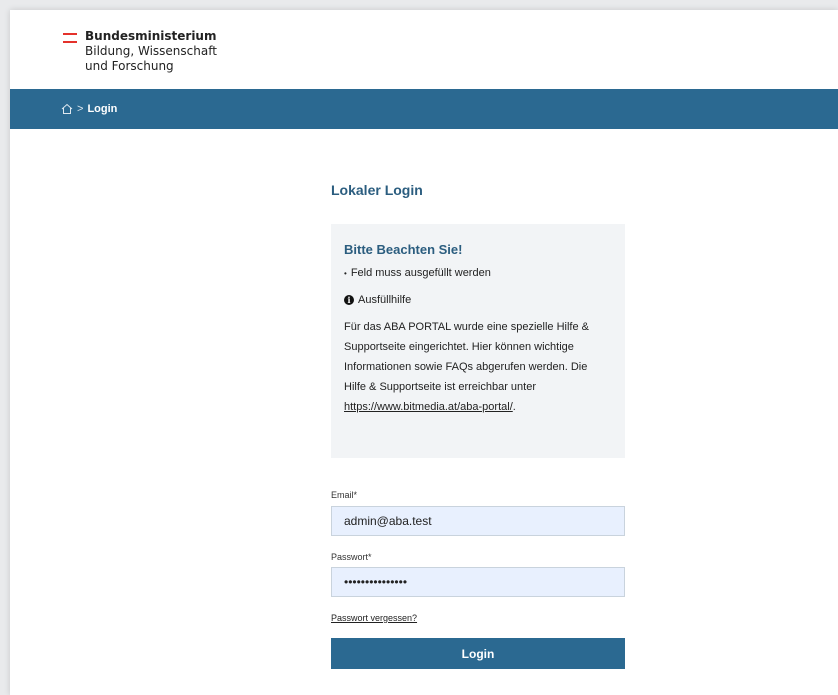 The width and height of the screenshot is (838, 695). Describe the element at coordinates (478, 653) in the screenshot. I see `login-button: Login` at that location.